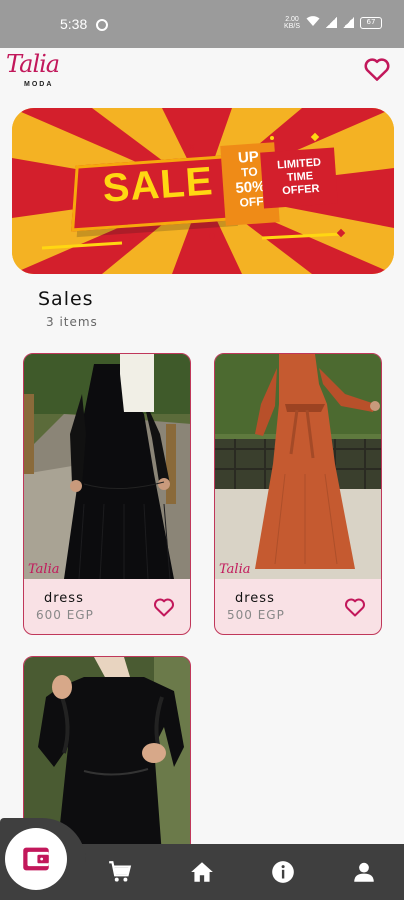  What do you see at coordinates (39, 84) in the screenshot?
I see `logo-subtext: MODA` at bounding box center [39, 84].